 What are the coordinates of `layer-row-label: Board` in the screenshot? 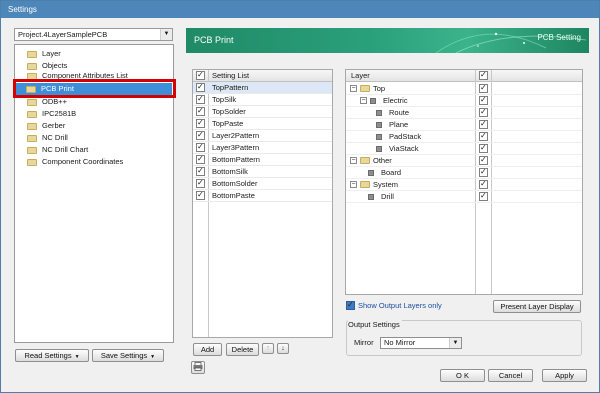 It's located at (391, 172).